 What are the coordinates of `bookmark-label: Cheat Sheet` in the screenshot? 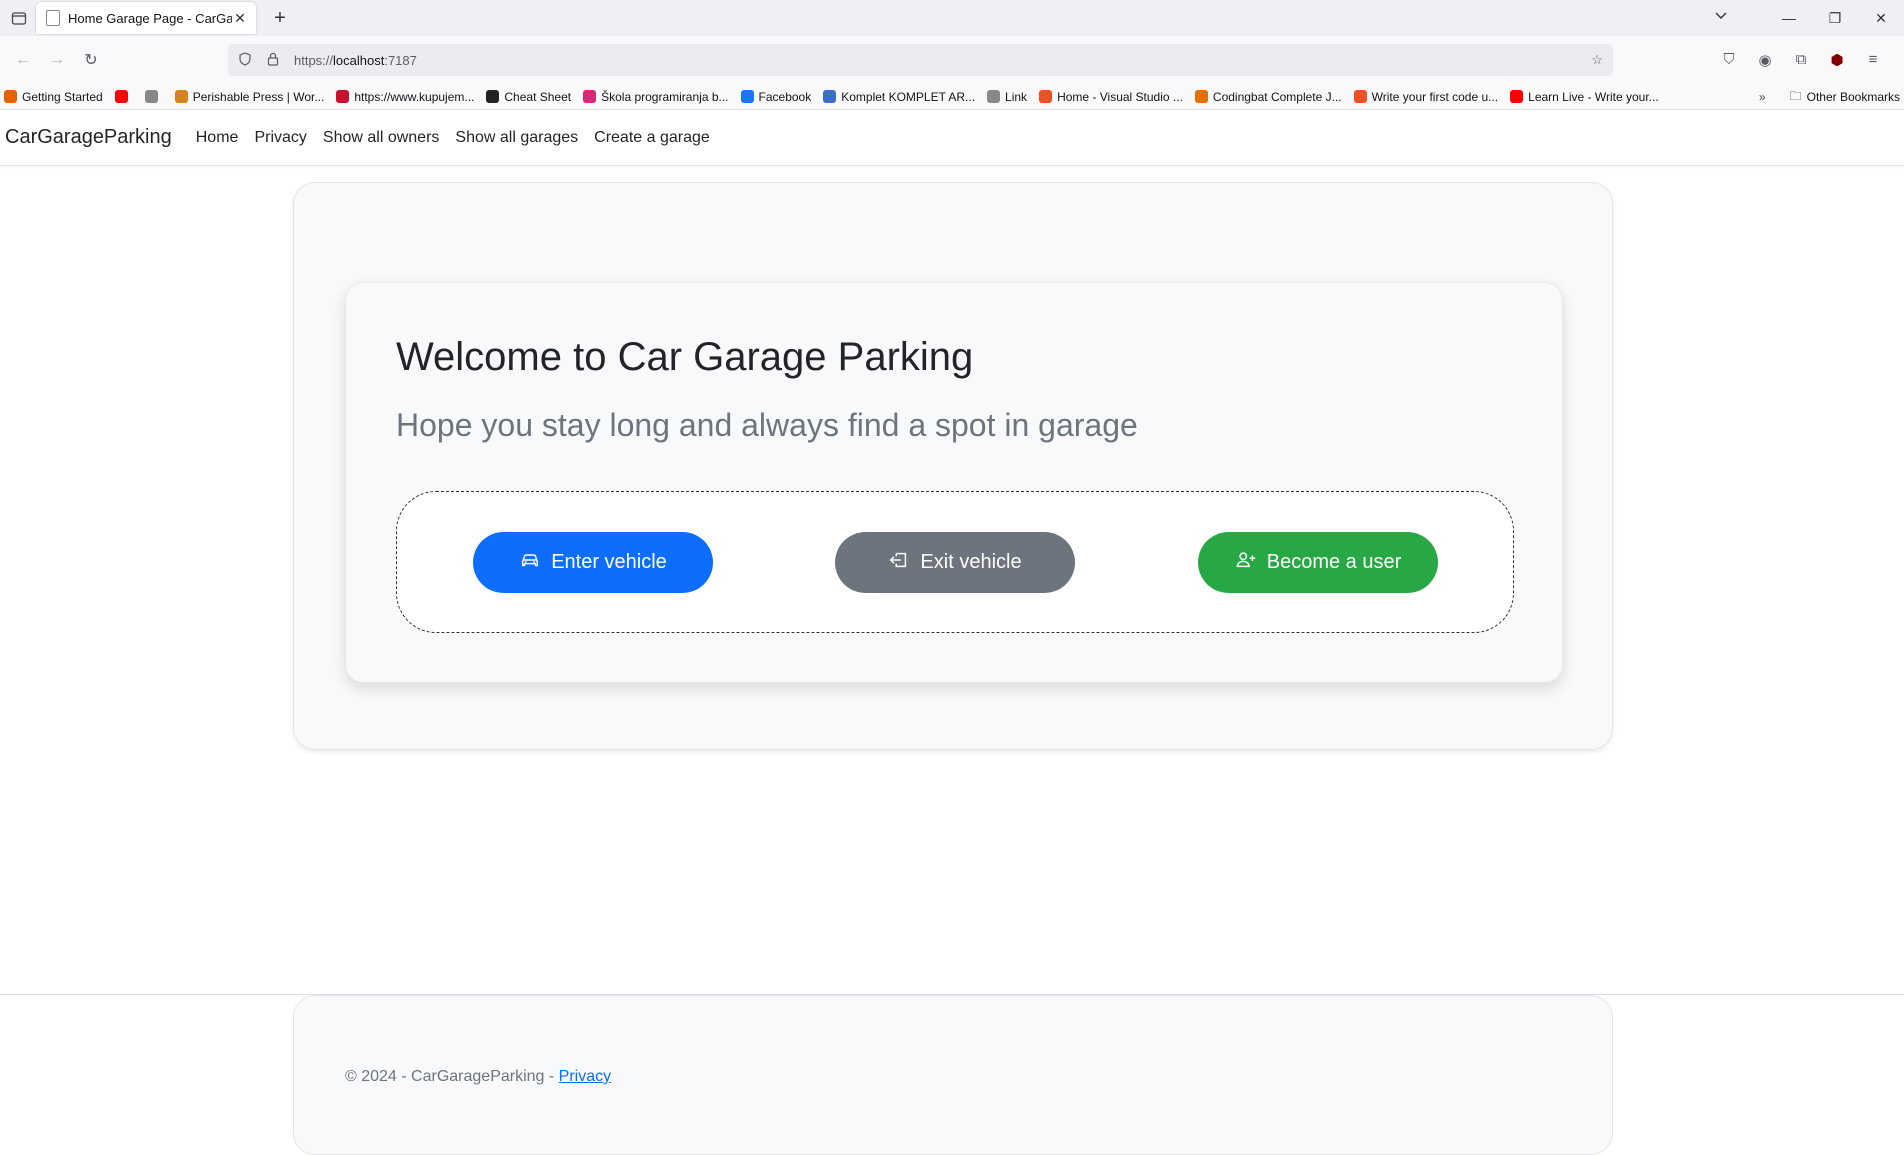 It's located at (538, 96).